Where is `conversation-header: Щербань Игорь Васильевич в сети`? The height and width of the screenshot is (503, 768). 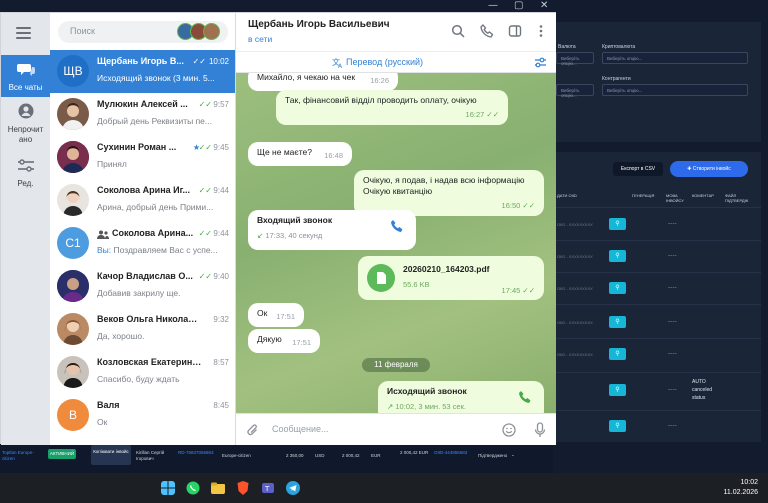
conversation-header: Щербань Игорь Васильевич в сети is located at coordinates (396, 32).